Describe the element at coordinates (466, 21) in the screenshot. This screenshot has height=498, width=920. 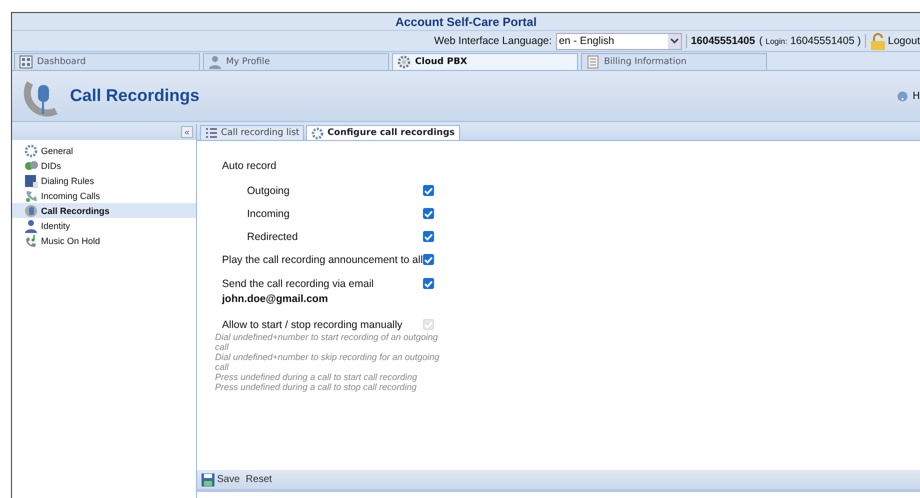
I see `portal-title: Account Self-Care Portal` at that location.